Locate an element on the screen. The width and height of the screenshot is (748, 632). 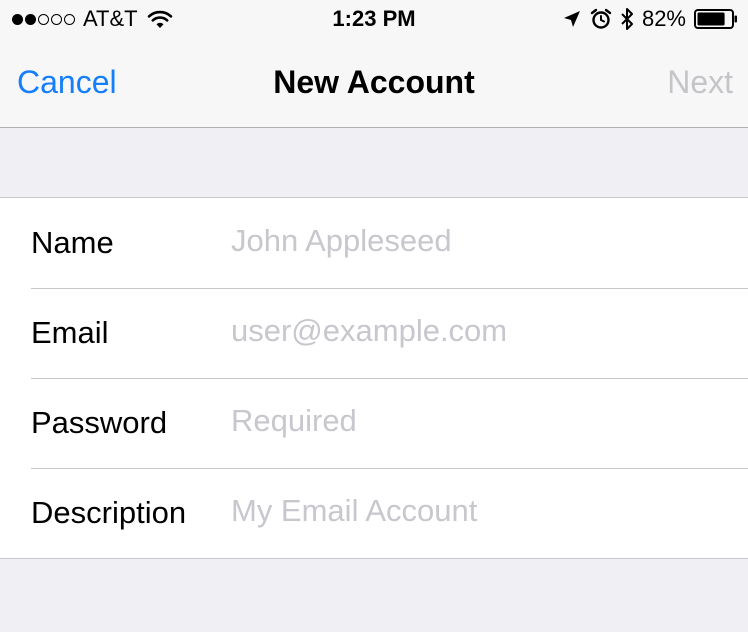
form-row-description: Description is located at coordinates (374, 513).